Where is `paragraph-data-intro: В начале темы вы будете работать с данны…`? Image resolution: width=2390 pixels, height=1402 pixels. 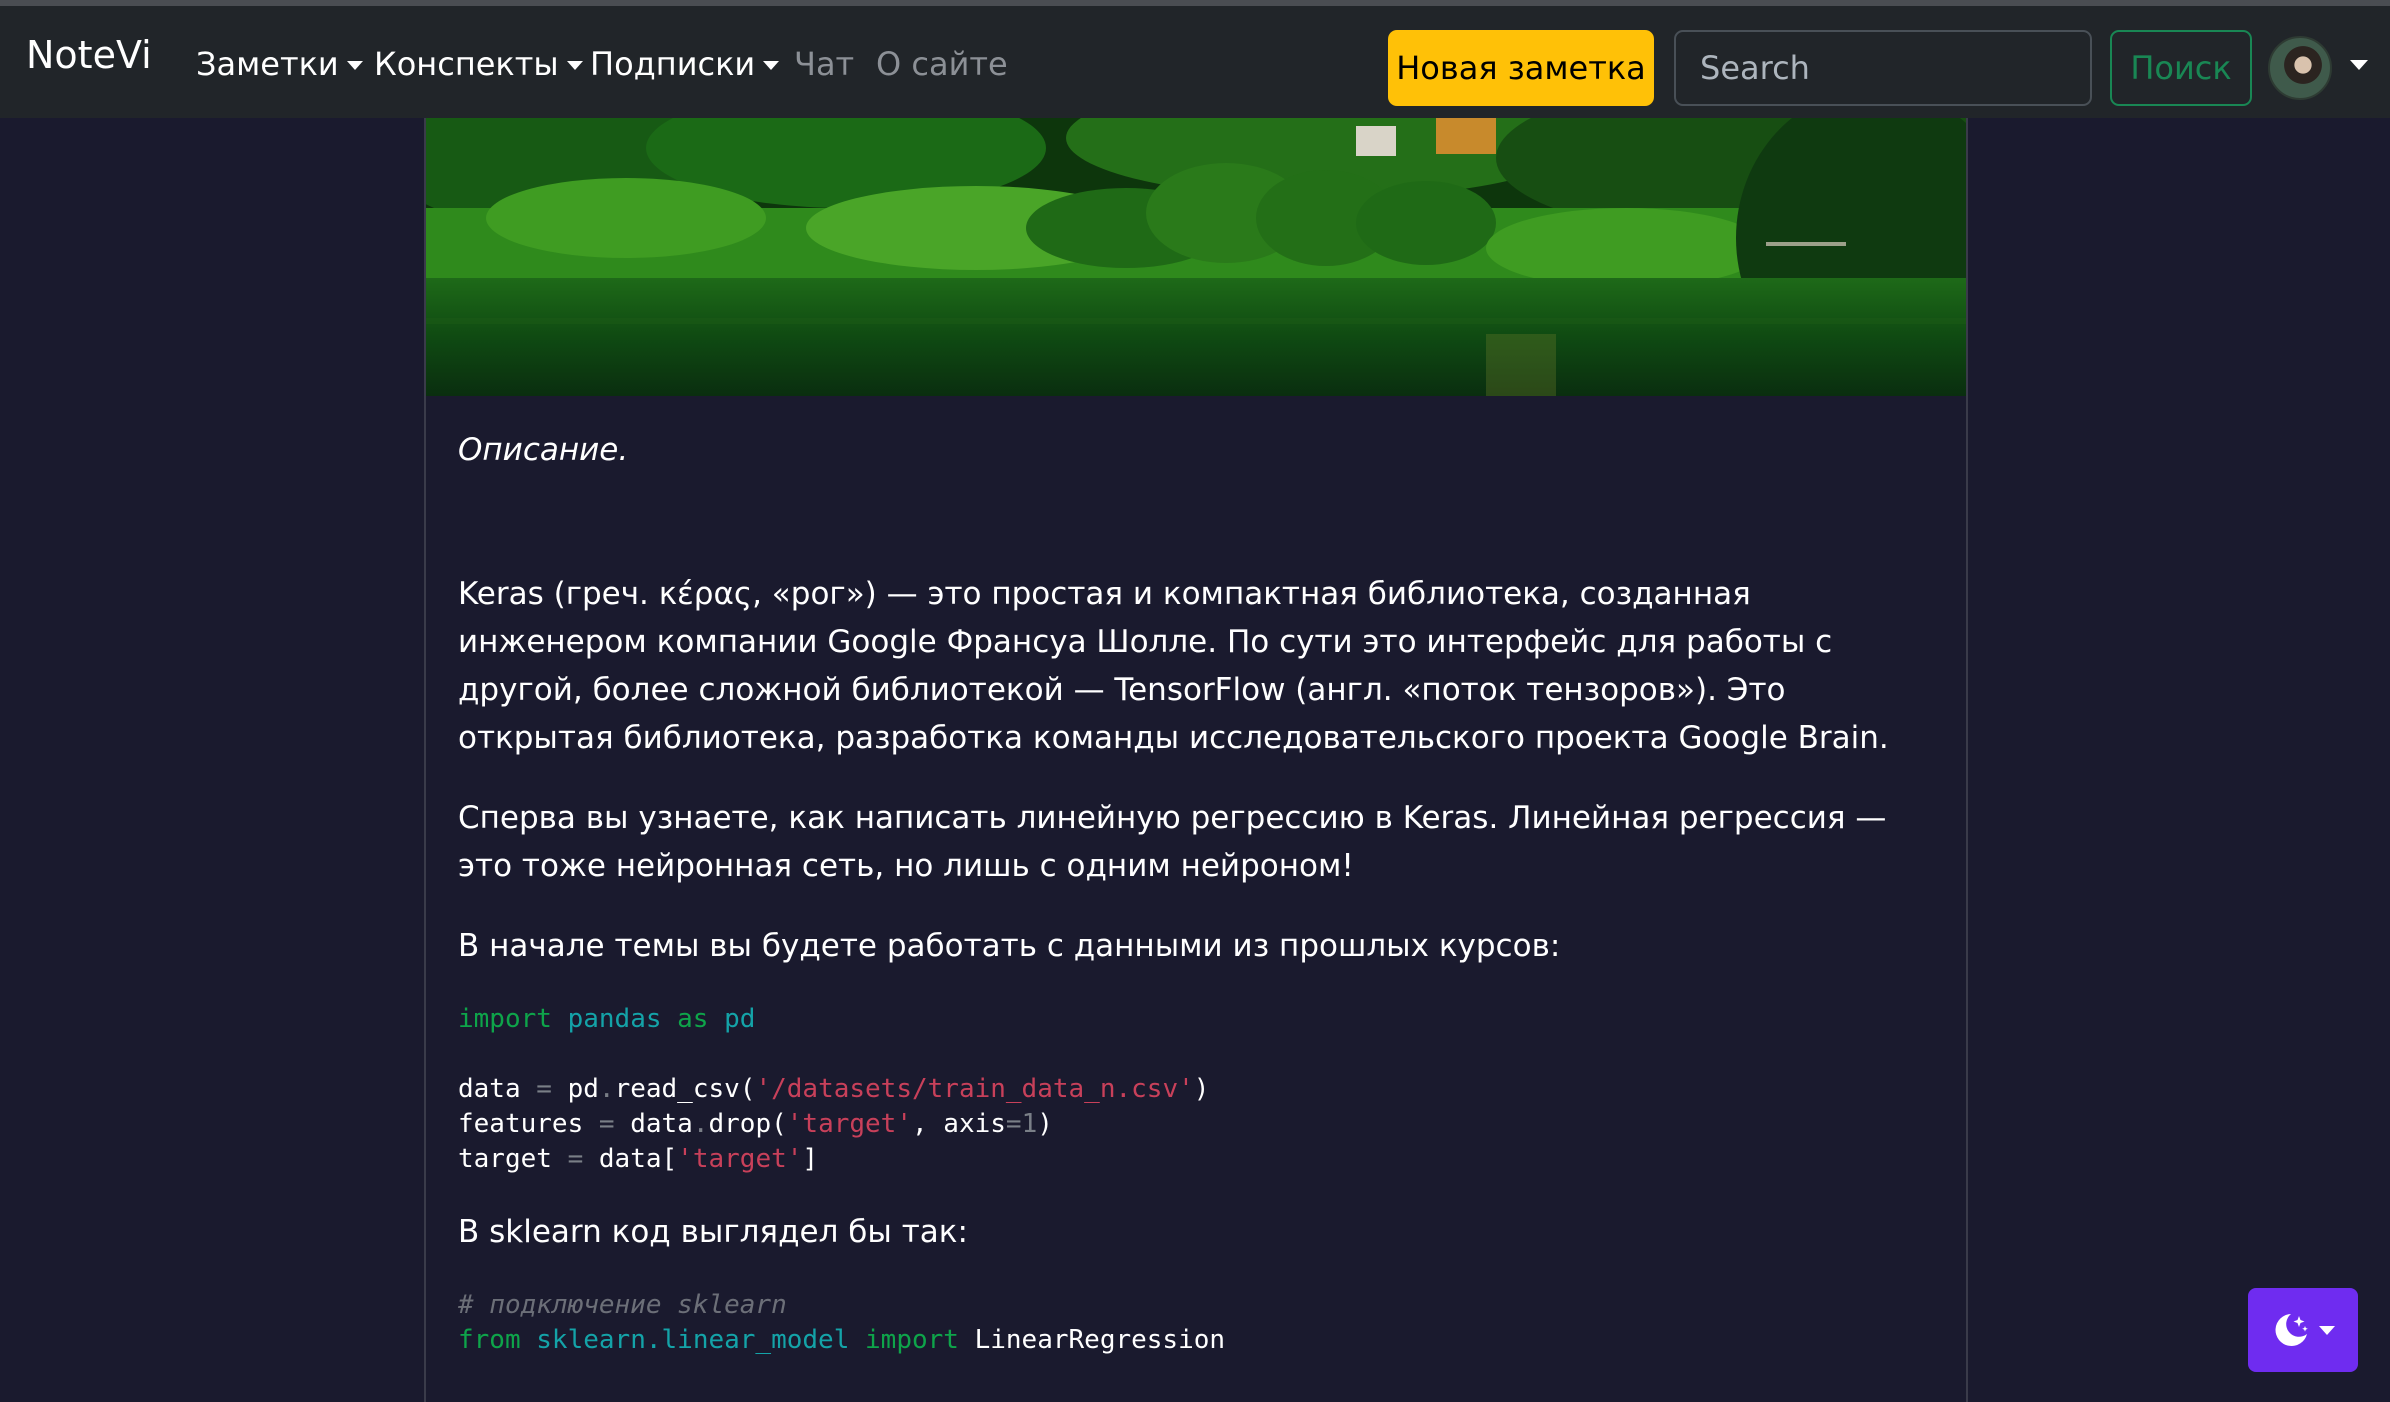
paragraph-data-intro: В начале темы вы будете работать с данны… is located at coordinates (1009, 946).